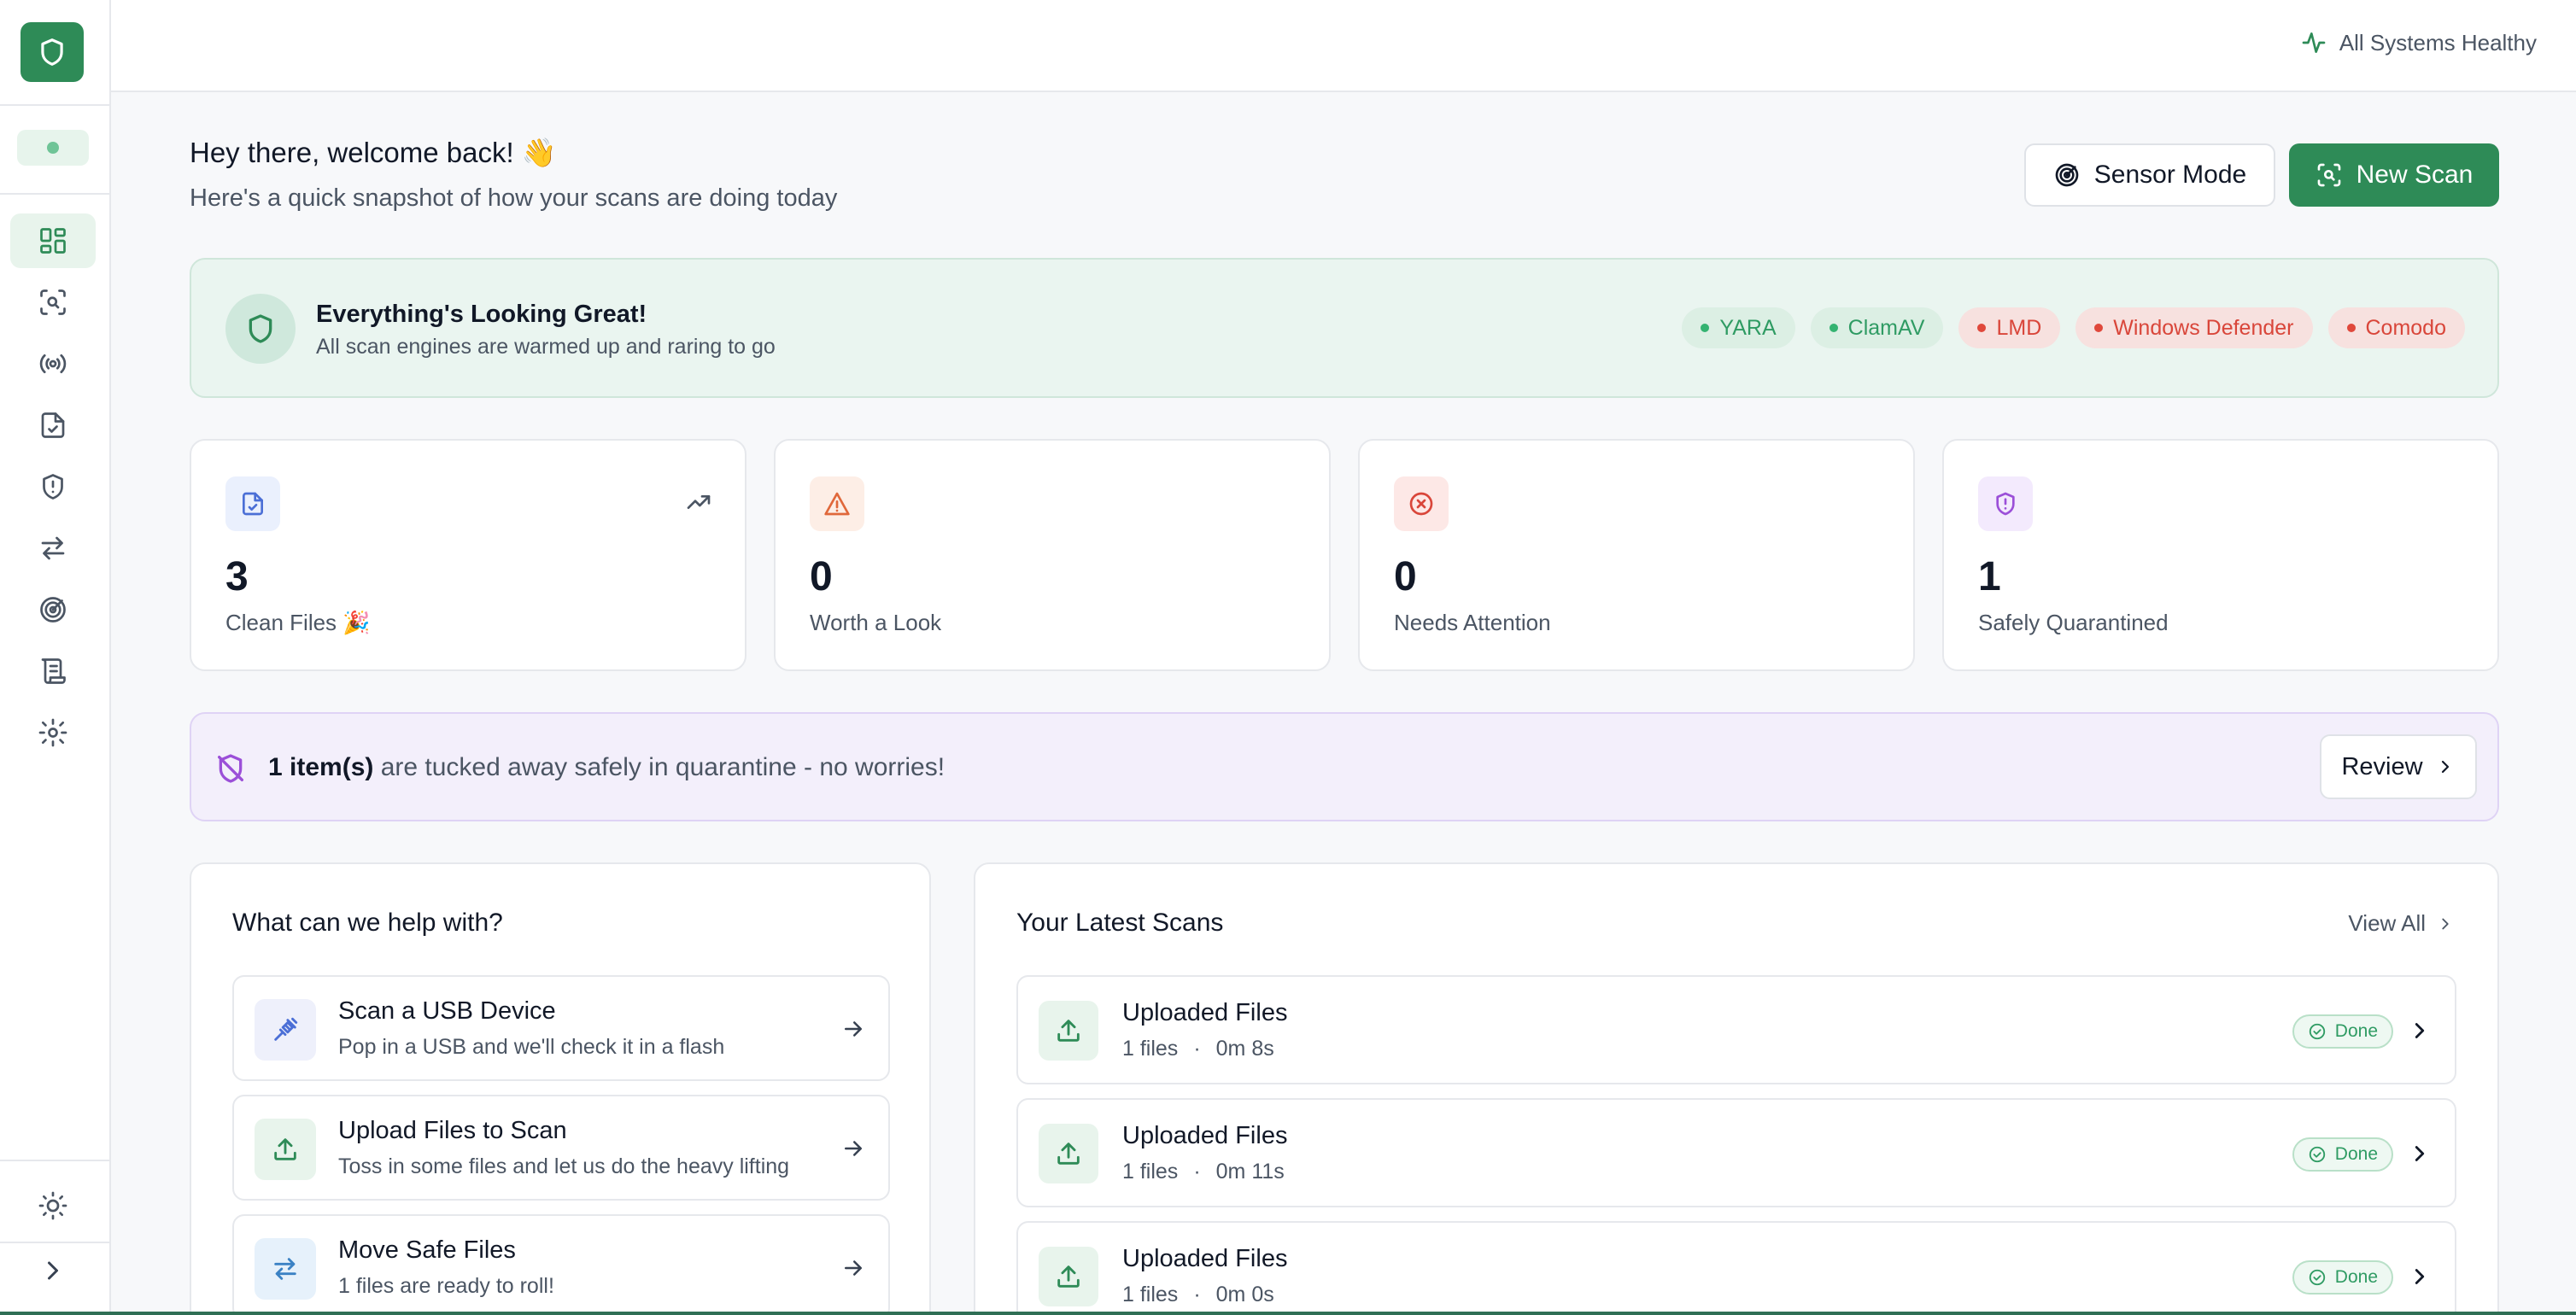 The image size is (2576, 1315). I want to click on engine-badge-lmd: LMD, so click(2010, 328).